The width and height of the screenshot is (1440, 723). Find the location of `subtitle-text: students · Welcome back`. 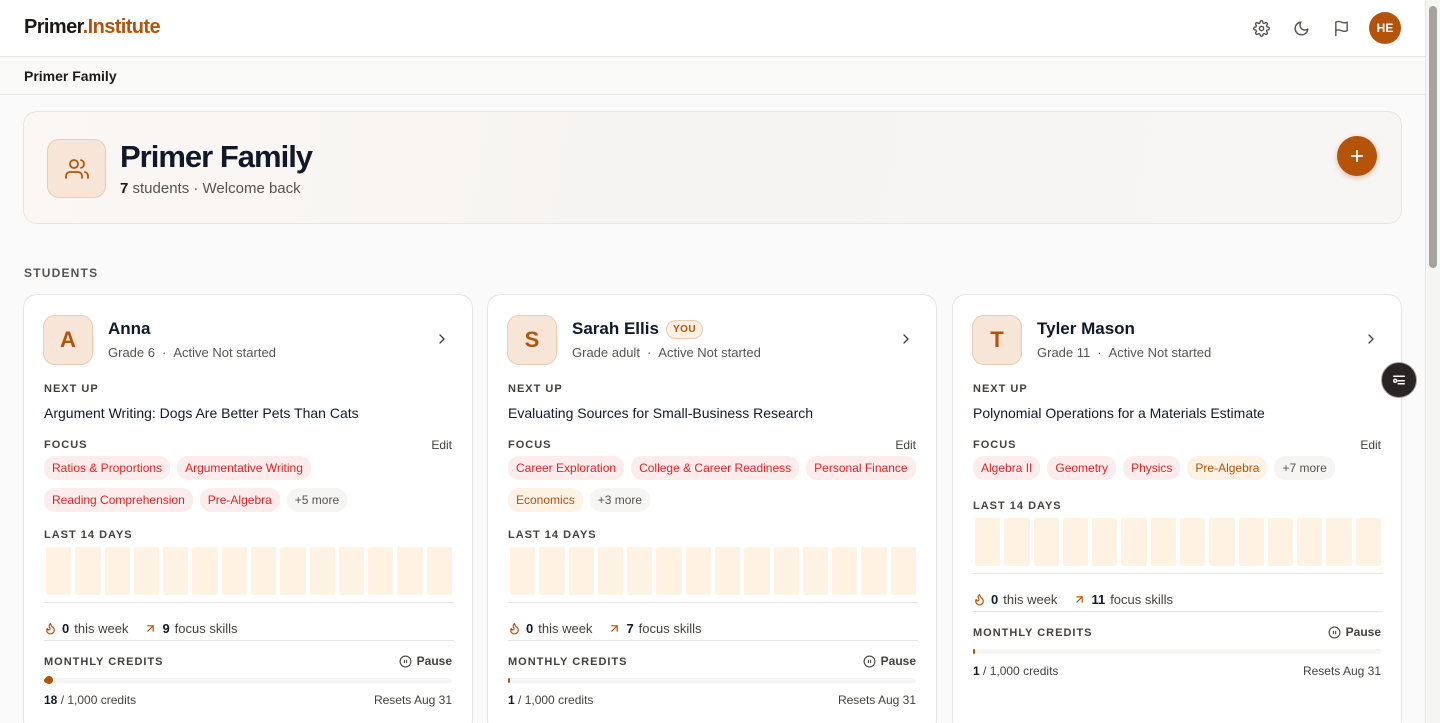

subtitle-text: students · Welcome back is located at coordinates (216, 188).